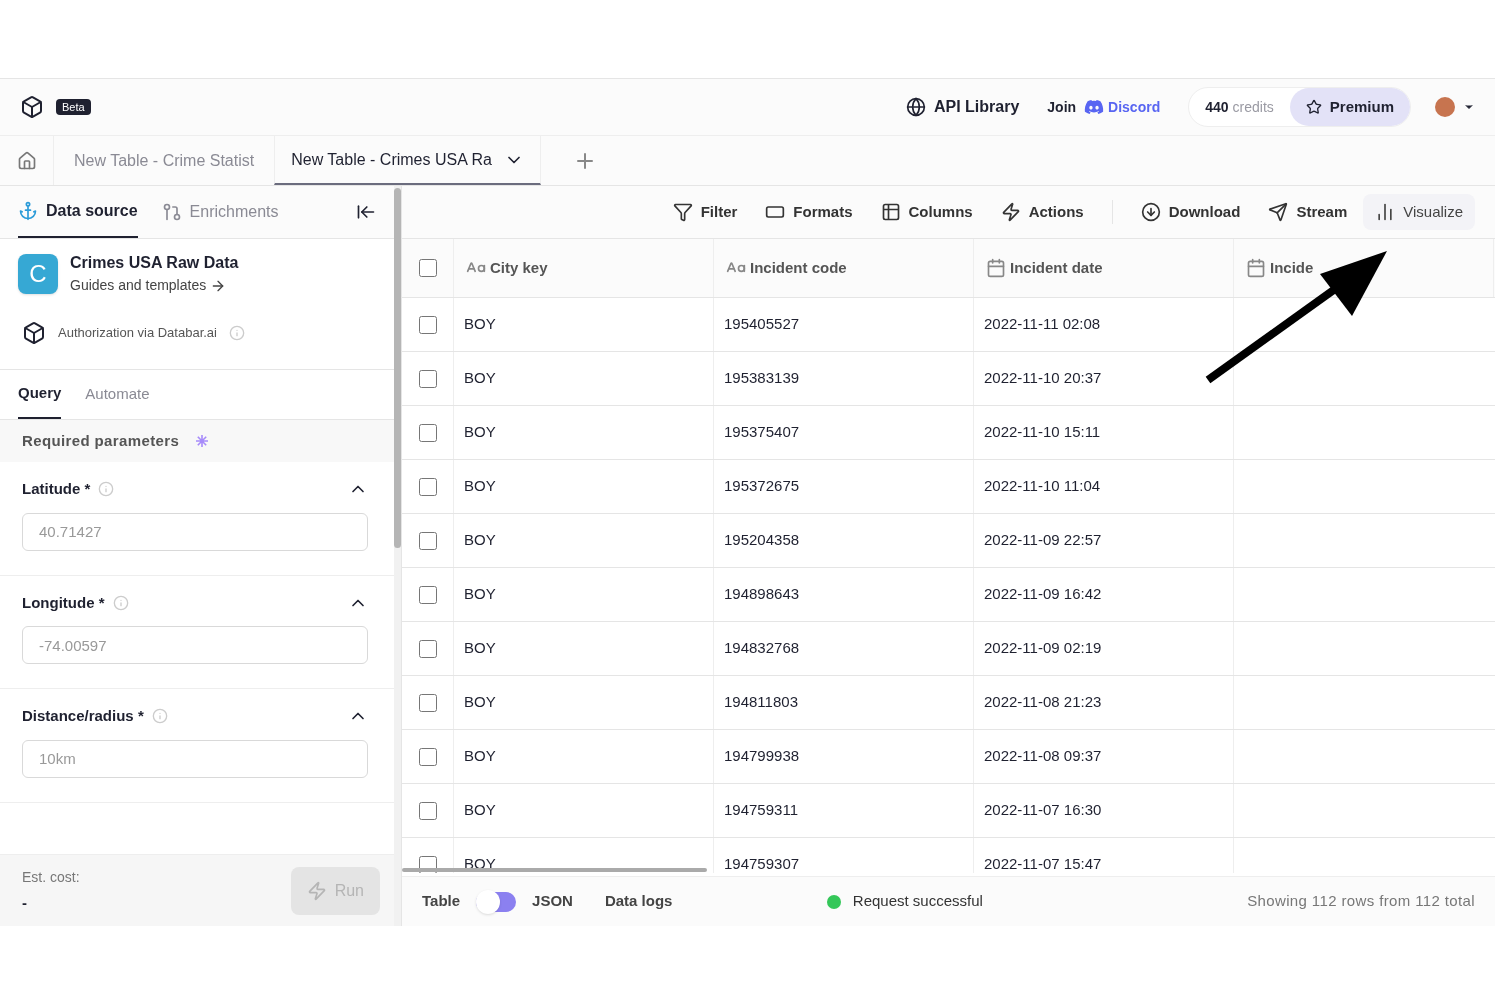  I want to click on parameter-field: -74.00597, so click(195, 645).